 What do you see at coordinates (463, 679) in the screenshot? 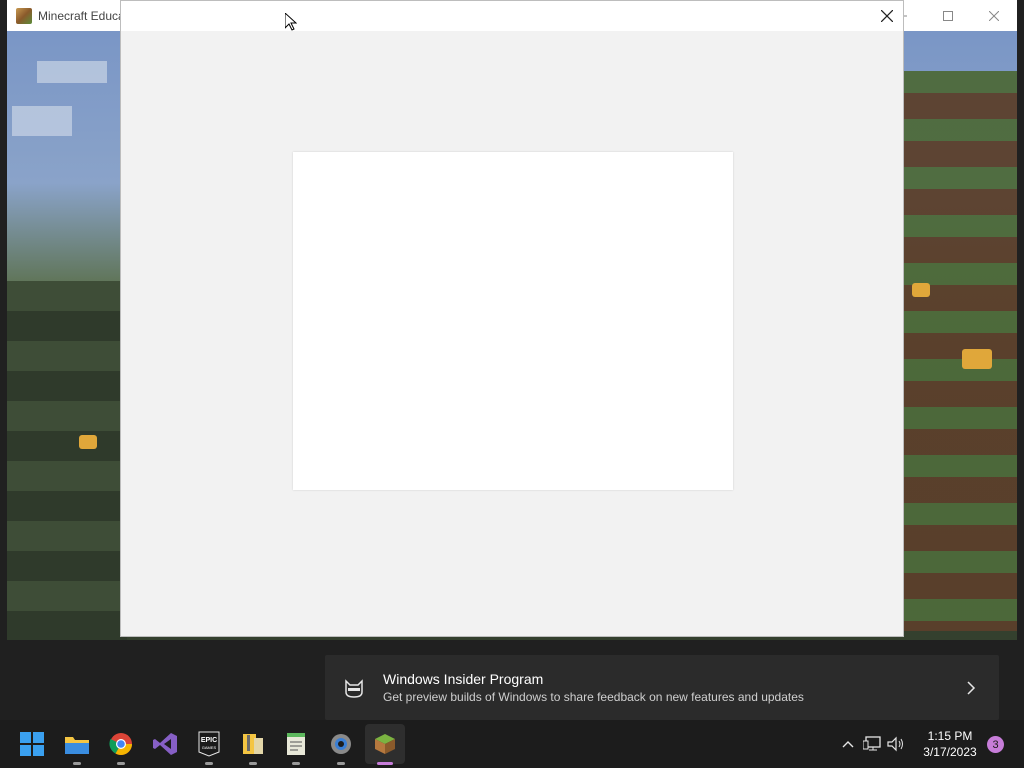
I see `notification-title: Windows Insider Program` at bounding box center [463, 679].